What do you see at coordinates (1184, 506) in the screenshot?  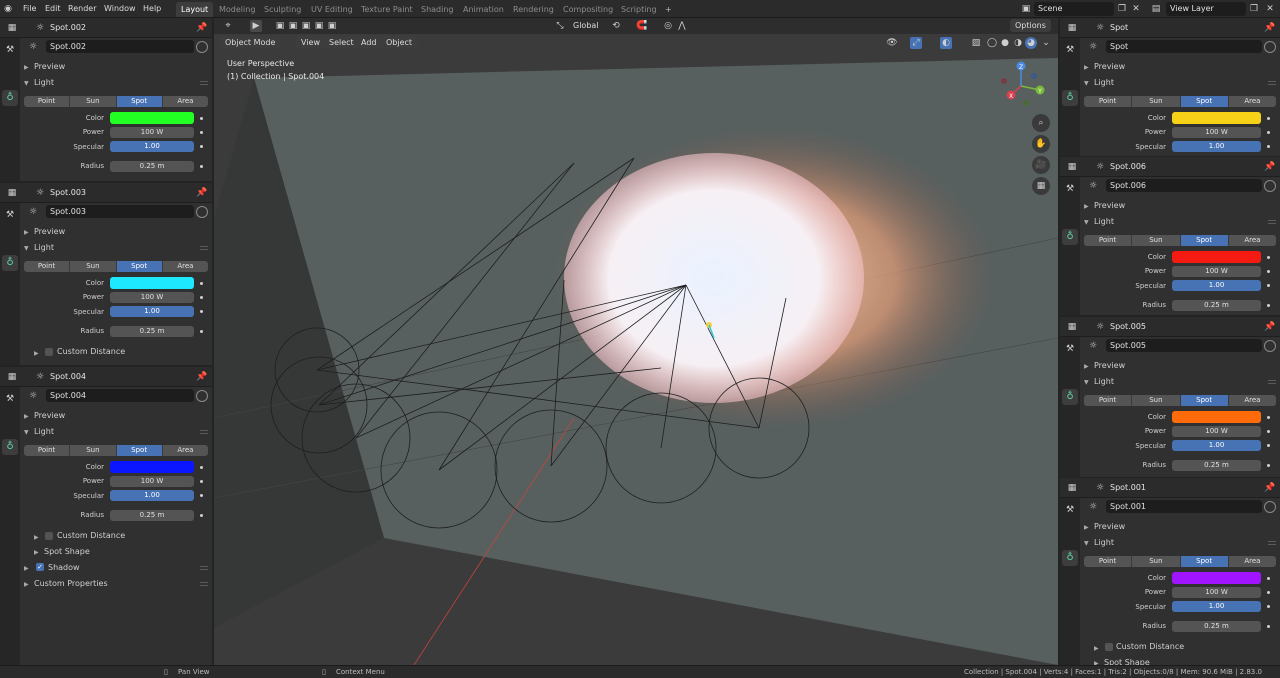 I see `light-name-field: Spot.001` at bounding box center [1184, 506].